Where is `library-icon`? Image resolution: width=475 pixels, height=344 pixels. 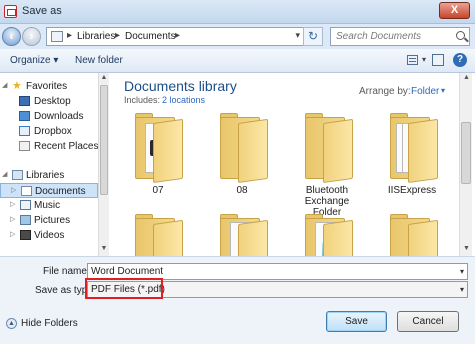 library-icon is located at coordinates (57, 36).